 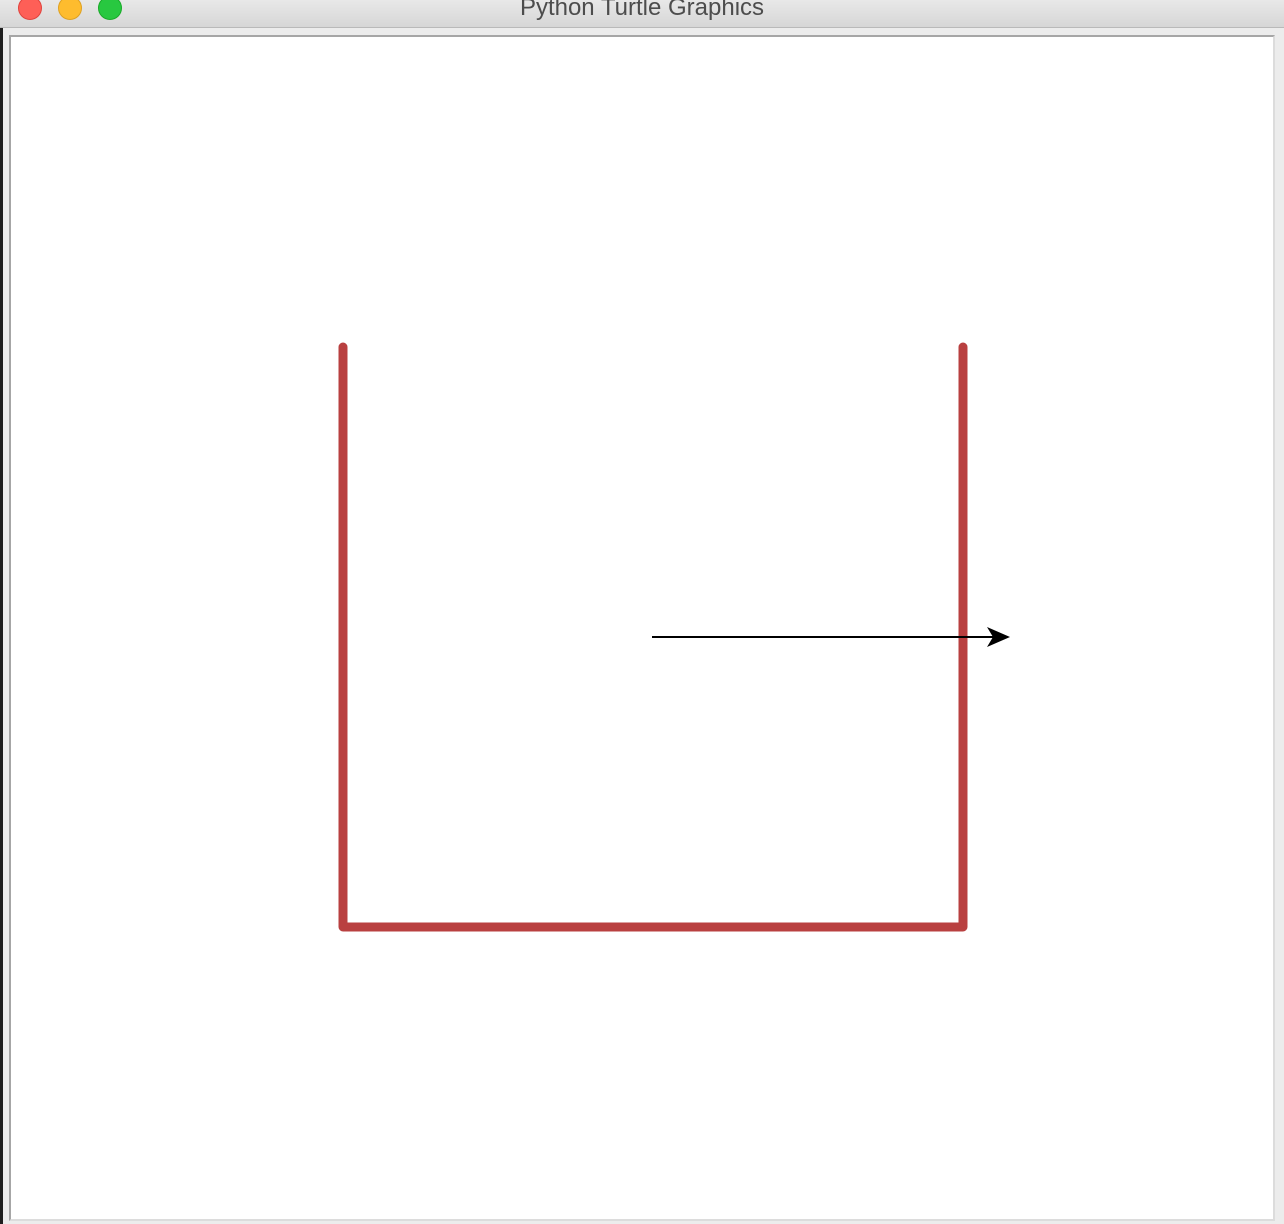 I want to click on background-window-edge, so click(x=1, y=612).